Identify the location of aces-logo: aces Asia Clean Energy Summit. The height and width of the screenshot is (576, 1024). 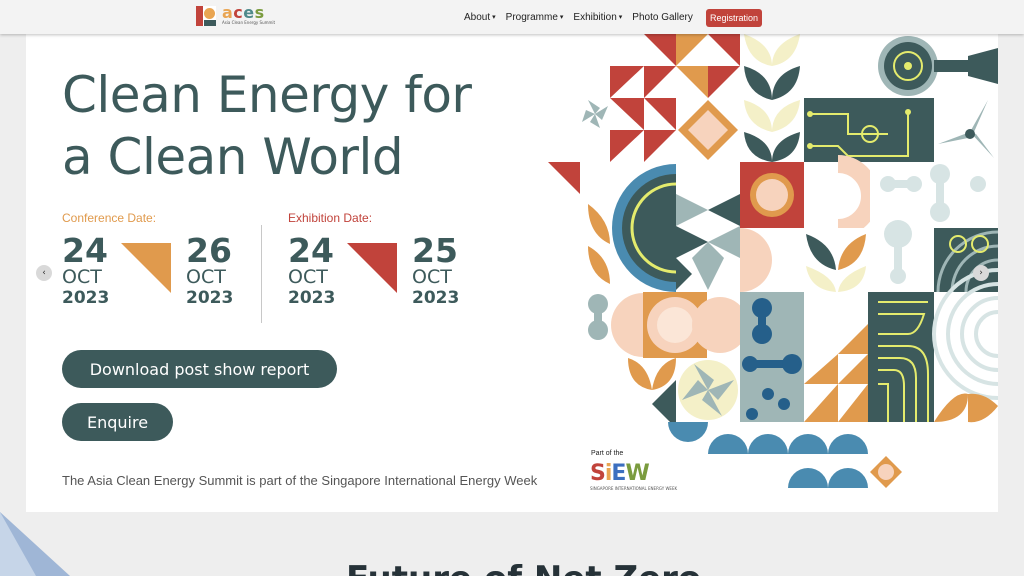
(235, 15).